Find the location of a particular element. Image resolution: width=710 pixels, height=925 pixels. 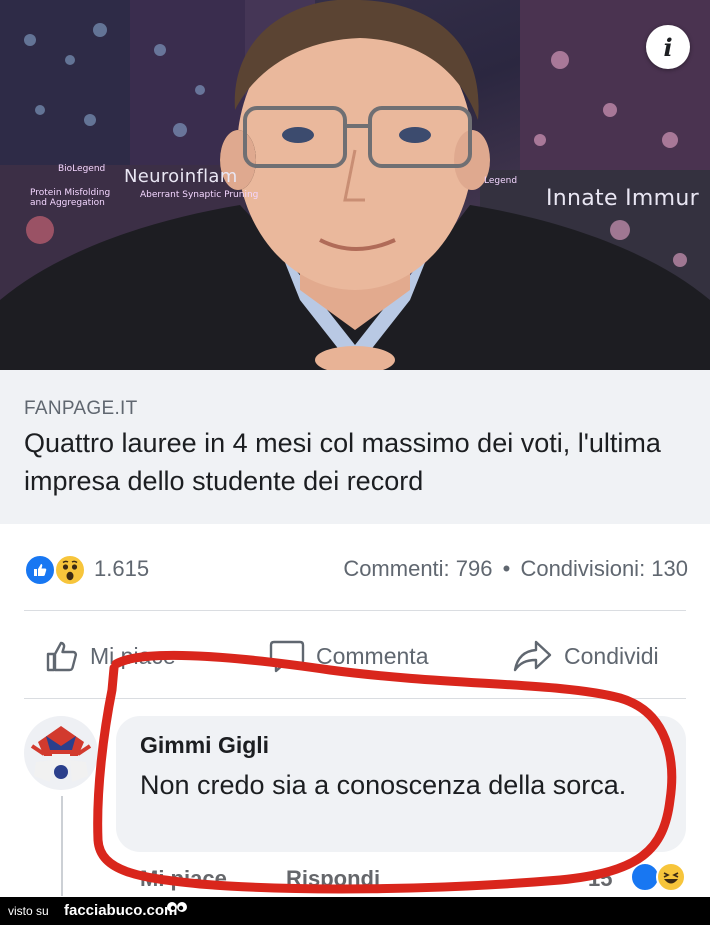

divider-bottom is located at coordinates (355, 698).